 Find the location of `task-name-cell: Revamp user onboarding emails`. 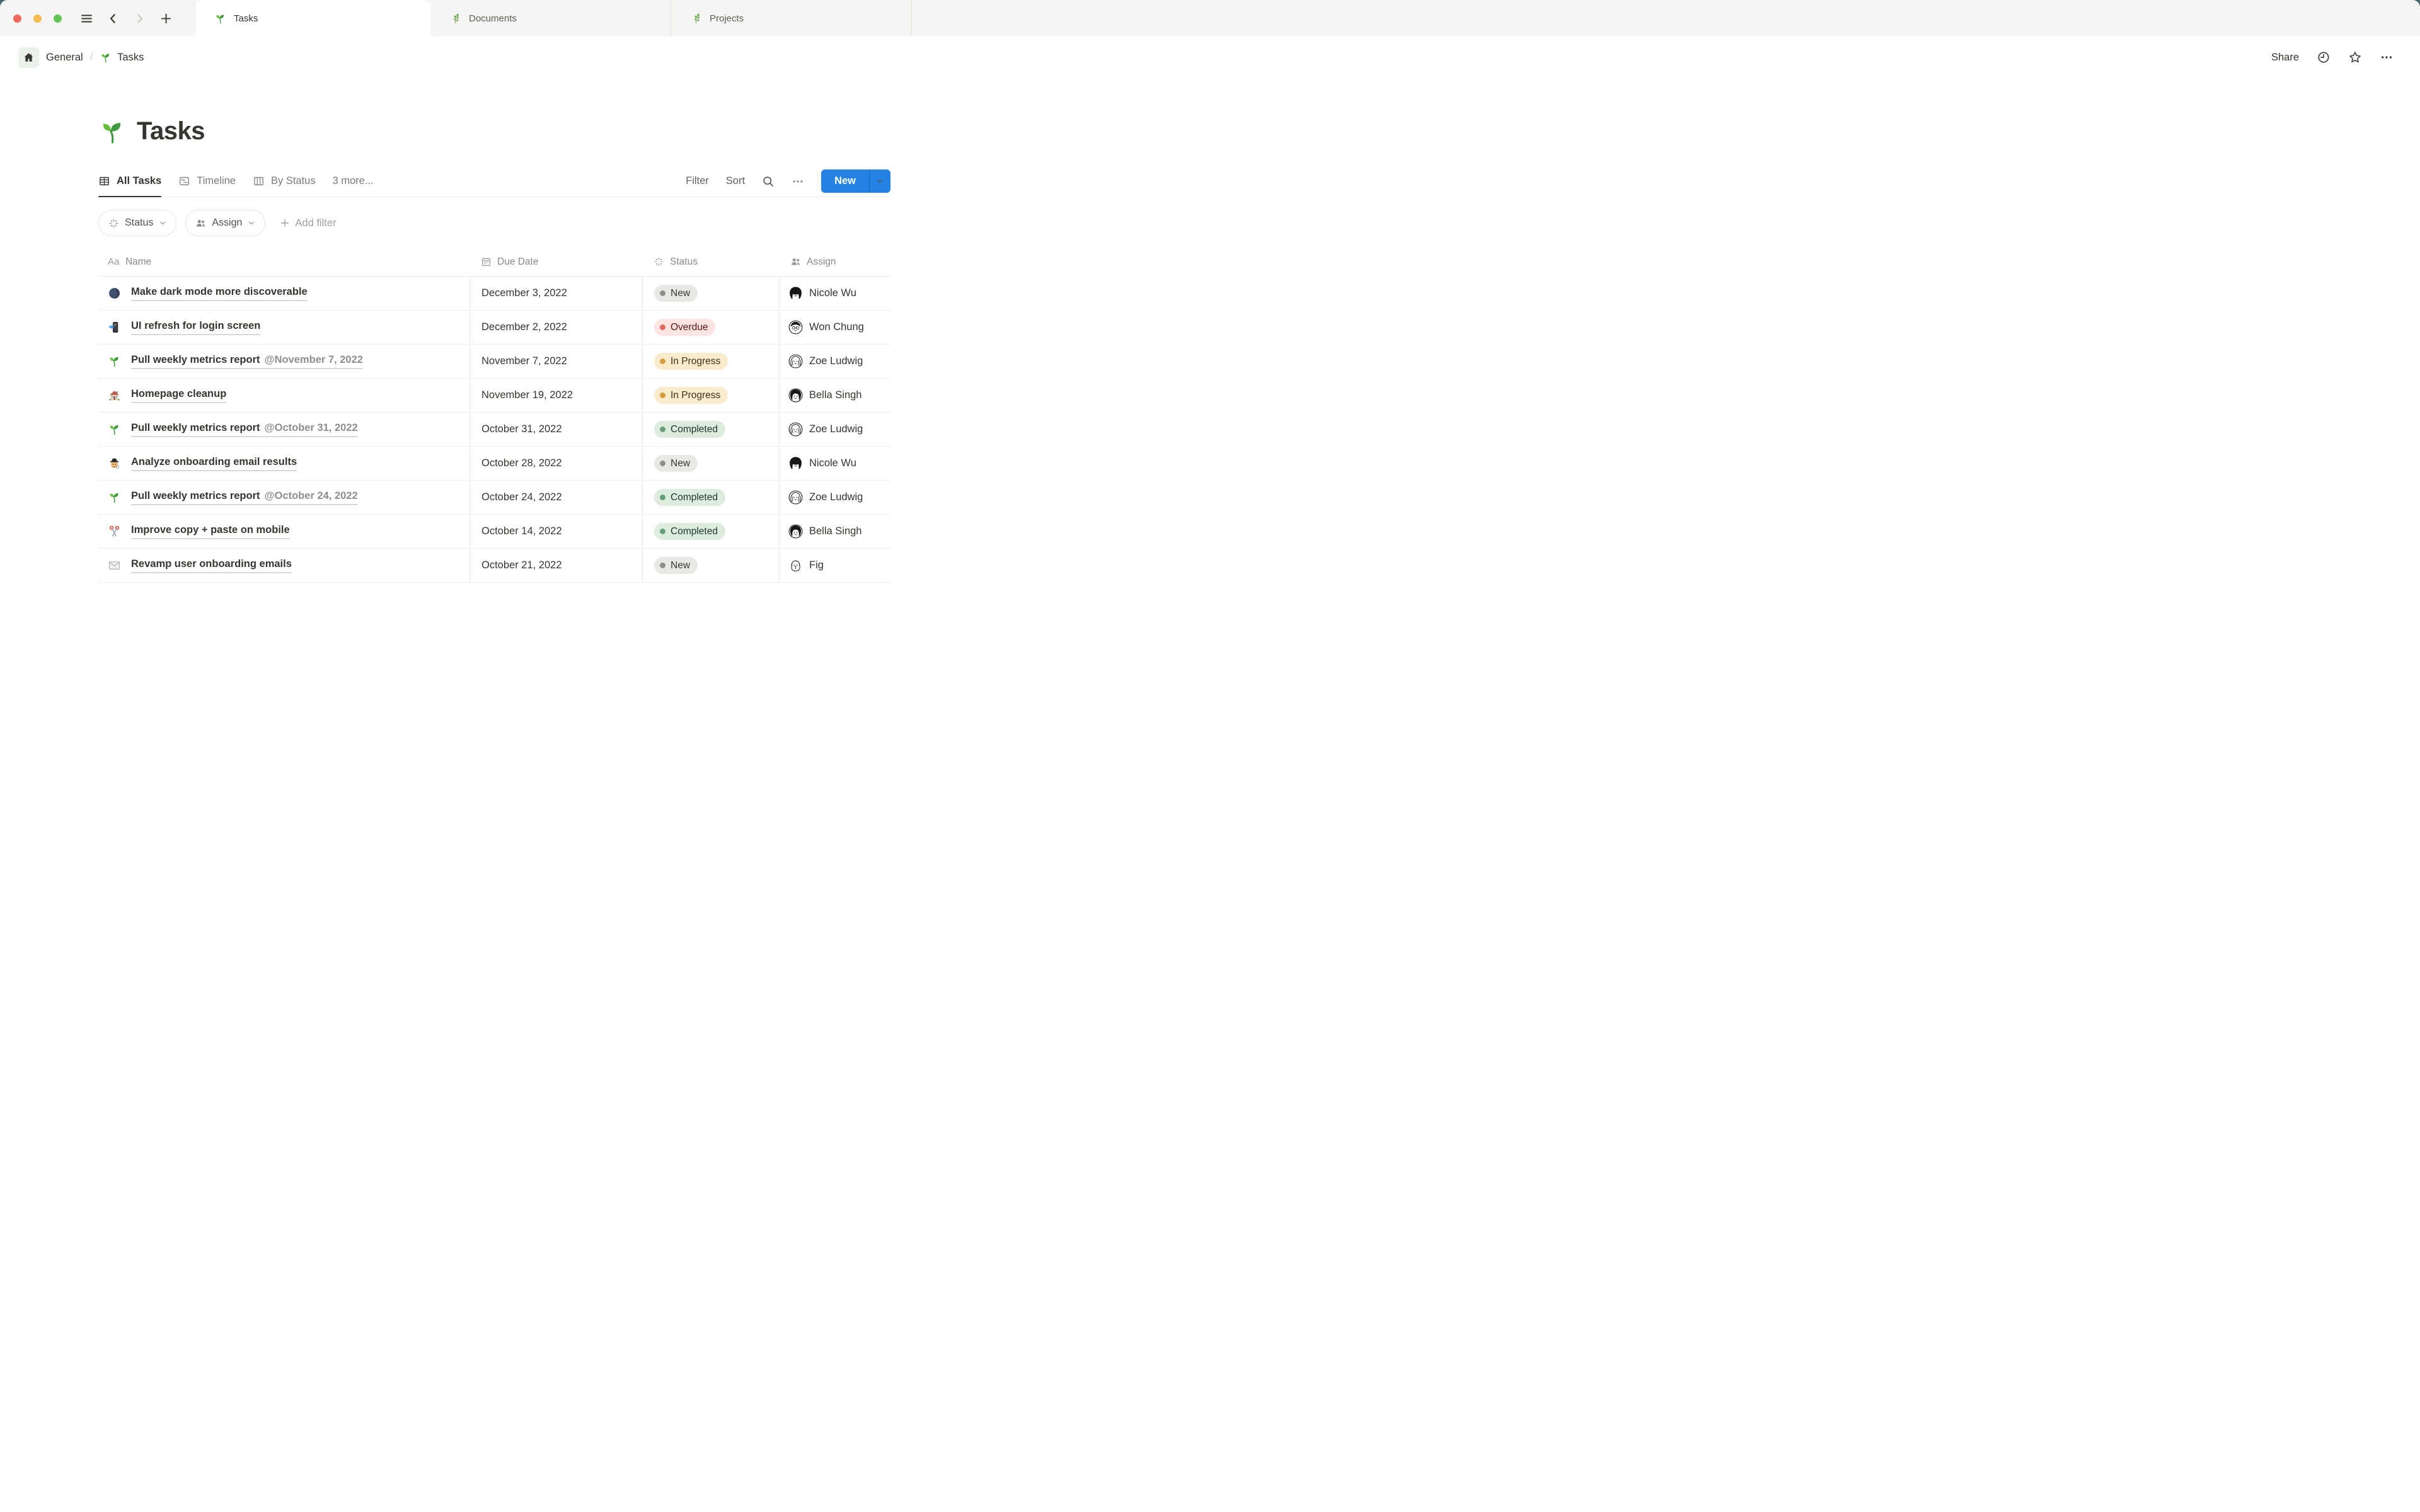

task-name-cell: Revamp user onboarding emails is located at coordinates (284, 565).